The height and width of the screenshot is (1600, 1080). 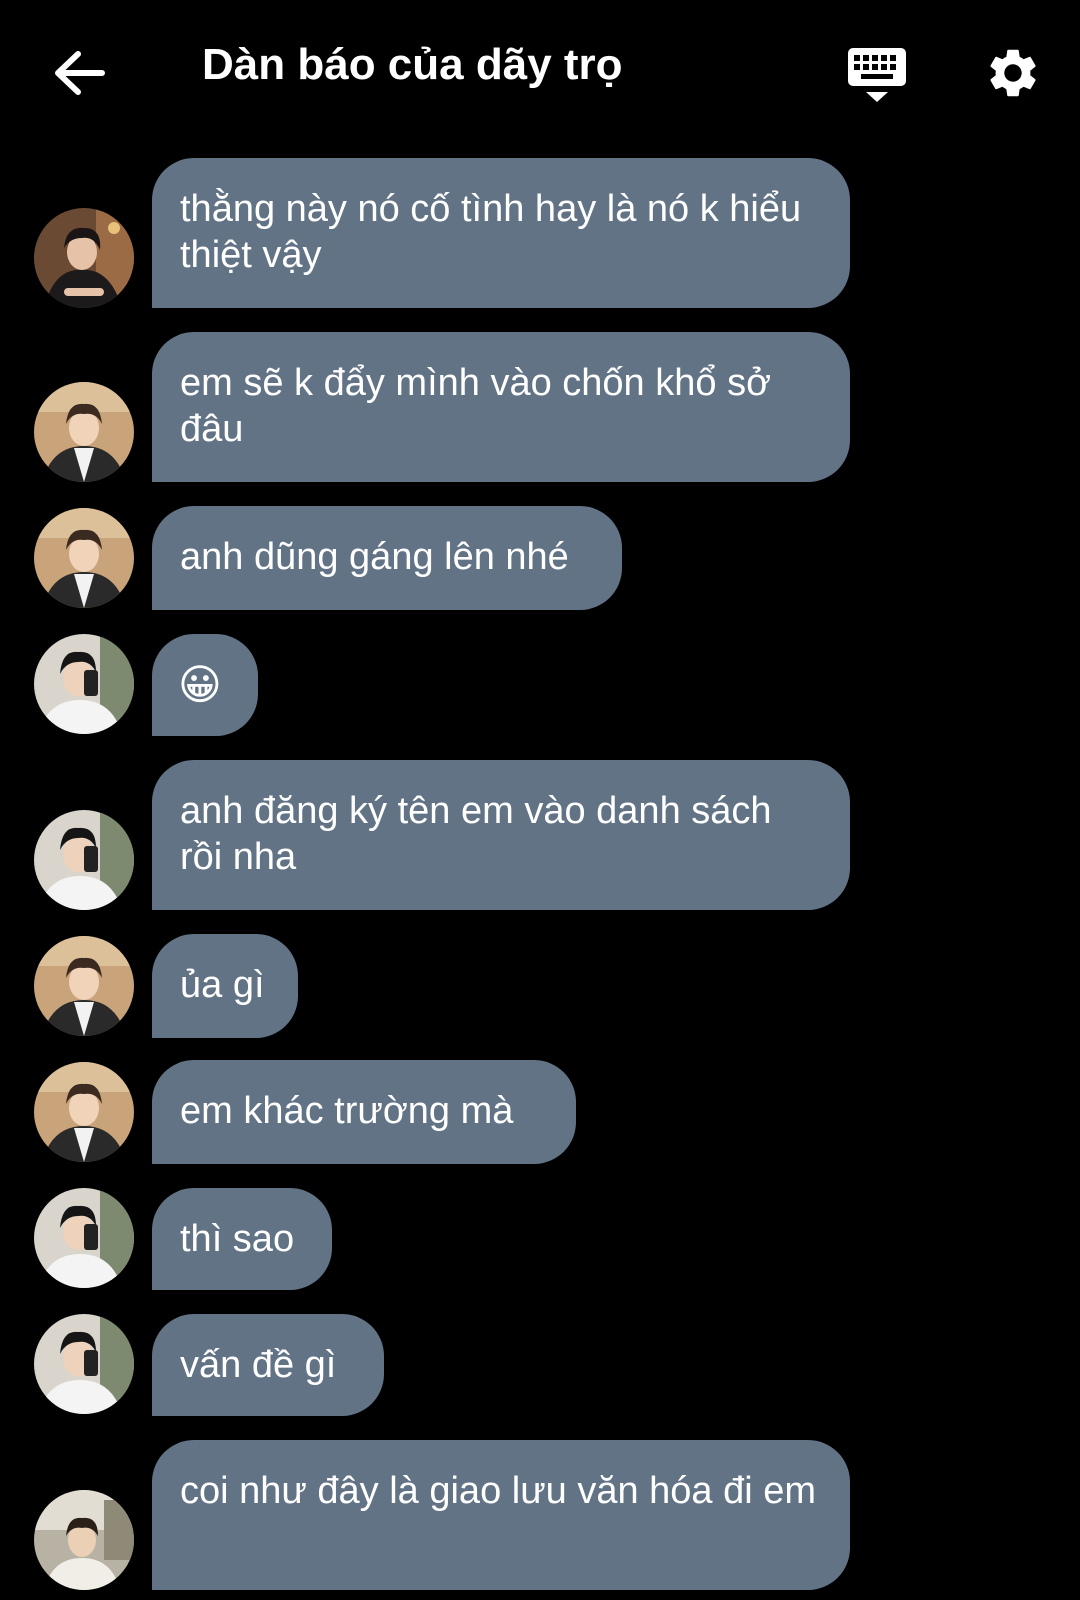 I want to click on message-bubble: vấn đề gì, so click(x=268, y=1365).